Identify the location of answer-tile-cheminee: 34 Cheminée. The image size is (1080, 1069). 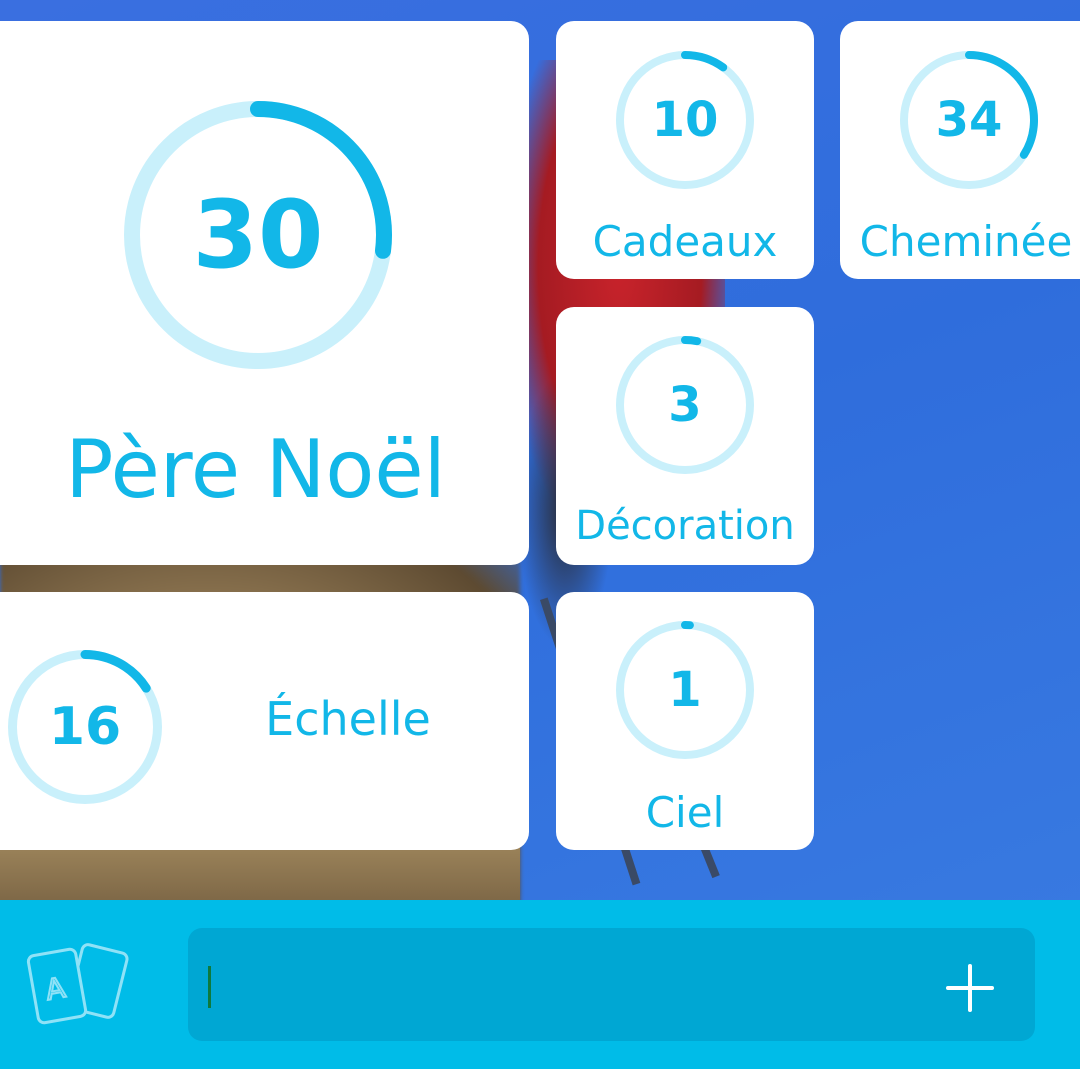
(960, 150).